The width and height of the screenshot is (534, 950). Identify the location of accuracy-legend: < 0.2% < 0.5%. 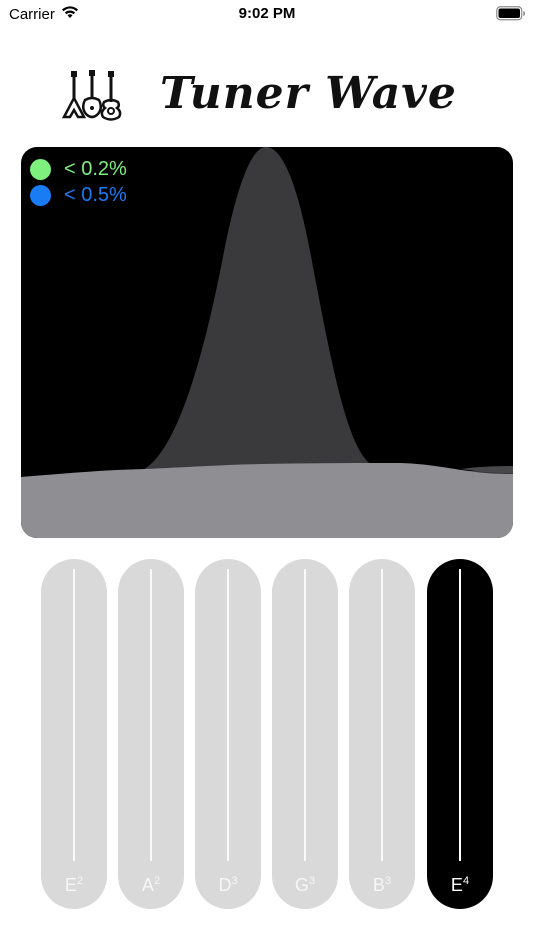
(78, 182).